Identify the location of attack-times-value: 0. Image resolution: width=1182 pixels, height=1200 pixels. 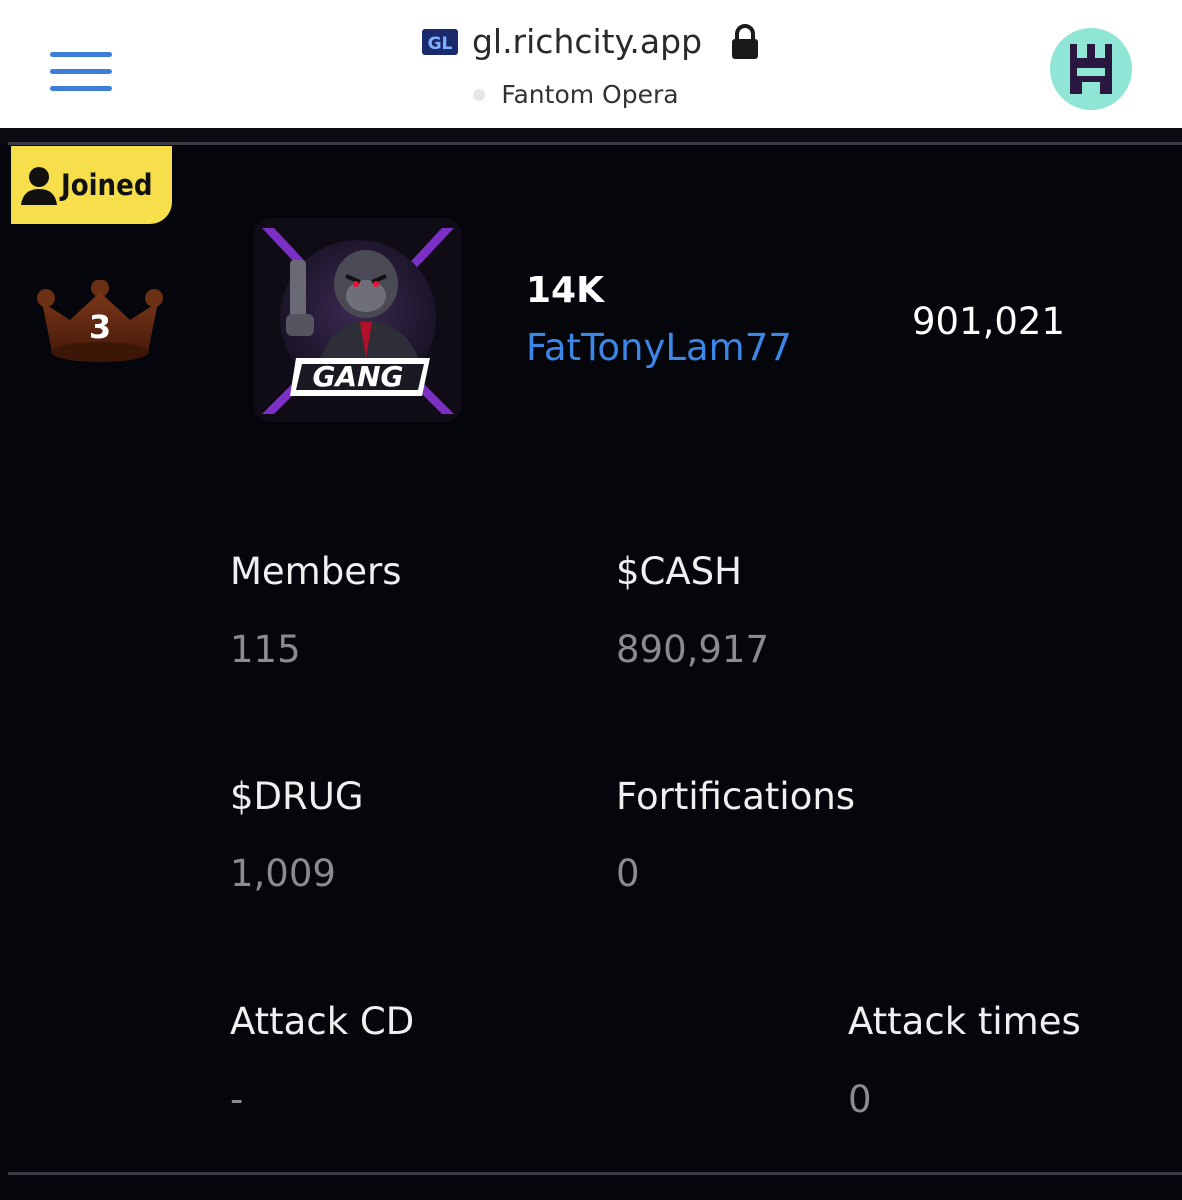
(860, 1099).